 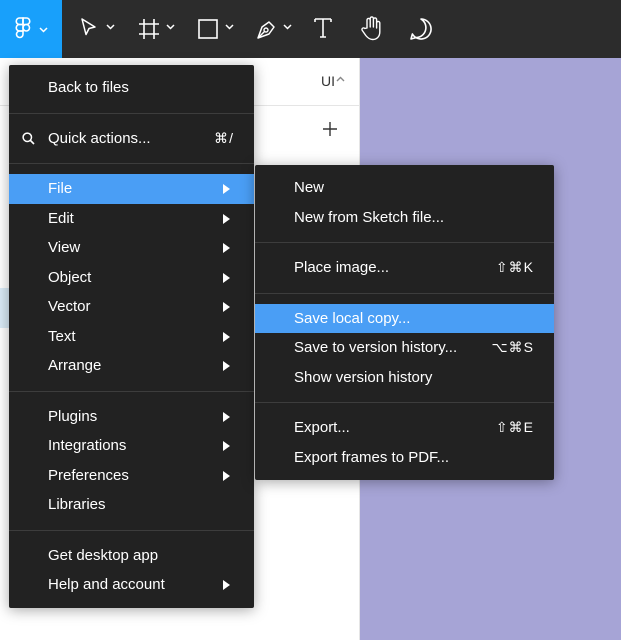 I want to click on pen-icon, so click(x=266, y=30).